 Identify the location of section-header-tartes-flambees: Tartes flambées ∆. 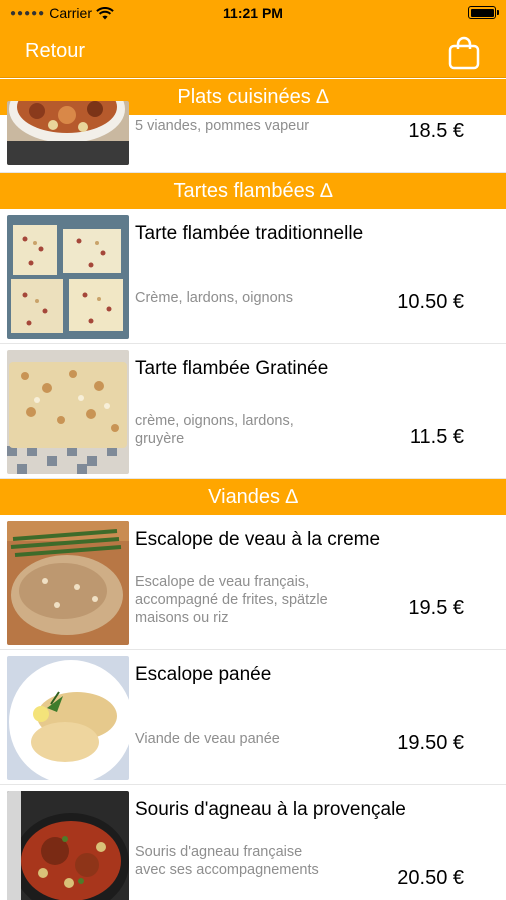
(253, 191).